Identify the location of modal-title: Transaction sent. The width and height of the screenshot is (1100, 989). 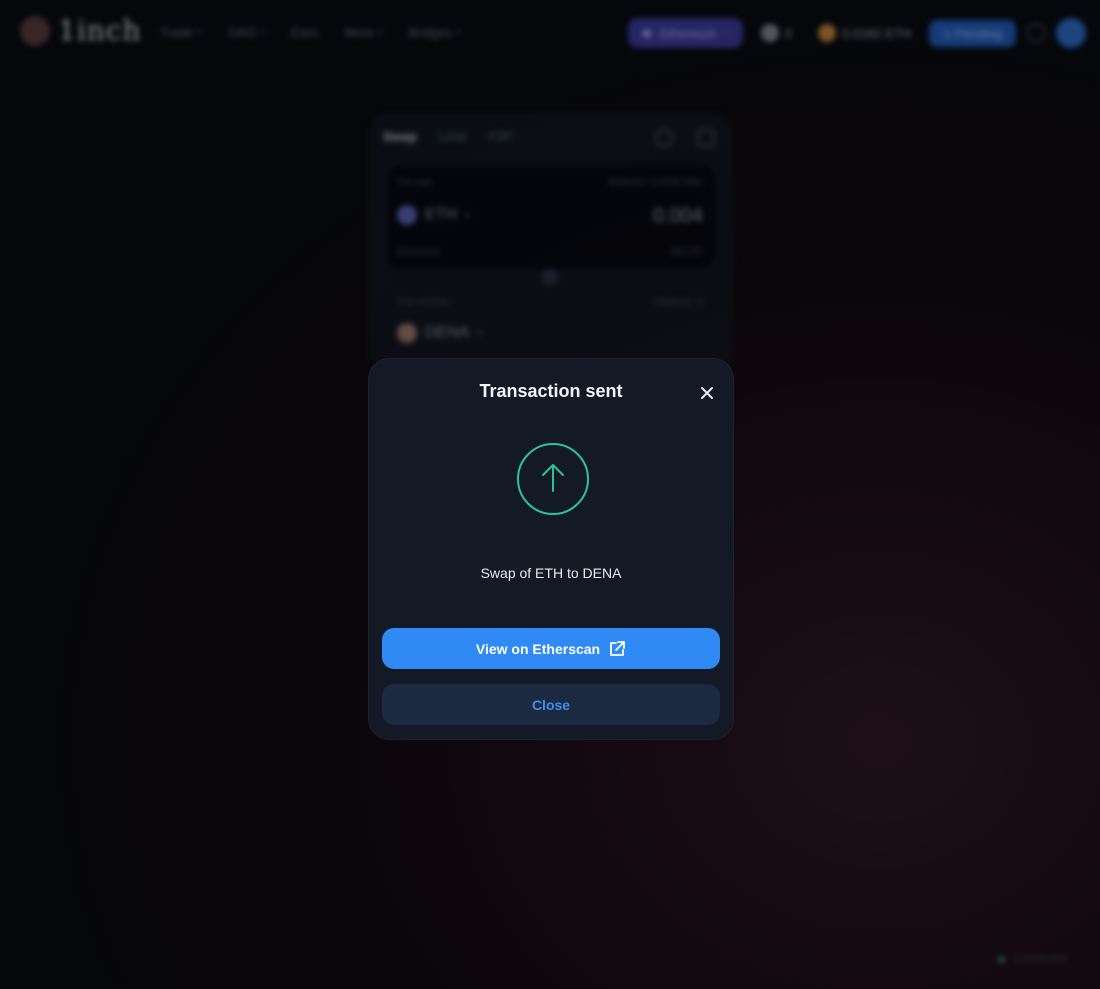
(551, 391).